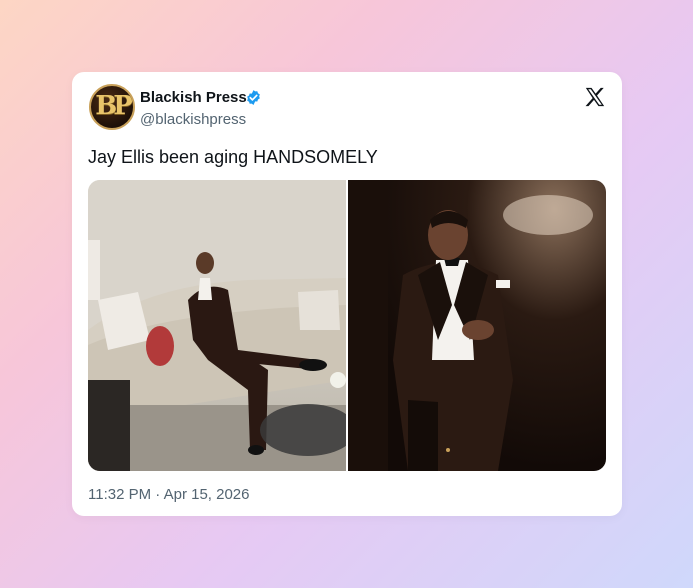 The width and height of the screenshot is (693, 588). I want to click on tweet-timestamp: 11:32 PM · Apr 15, 2026, so click(169, 494).